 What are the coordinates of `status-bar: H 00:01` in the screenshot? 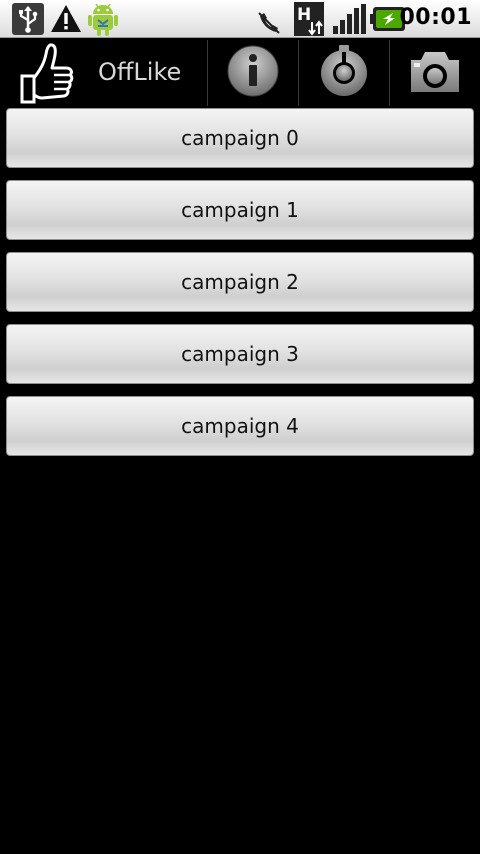 It's located at (240, 19).